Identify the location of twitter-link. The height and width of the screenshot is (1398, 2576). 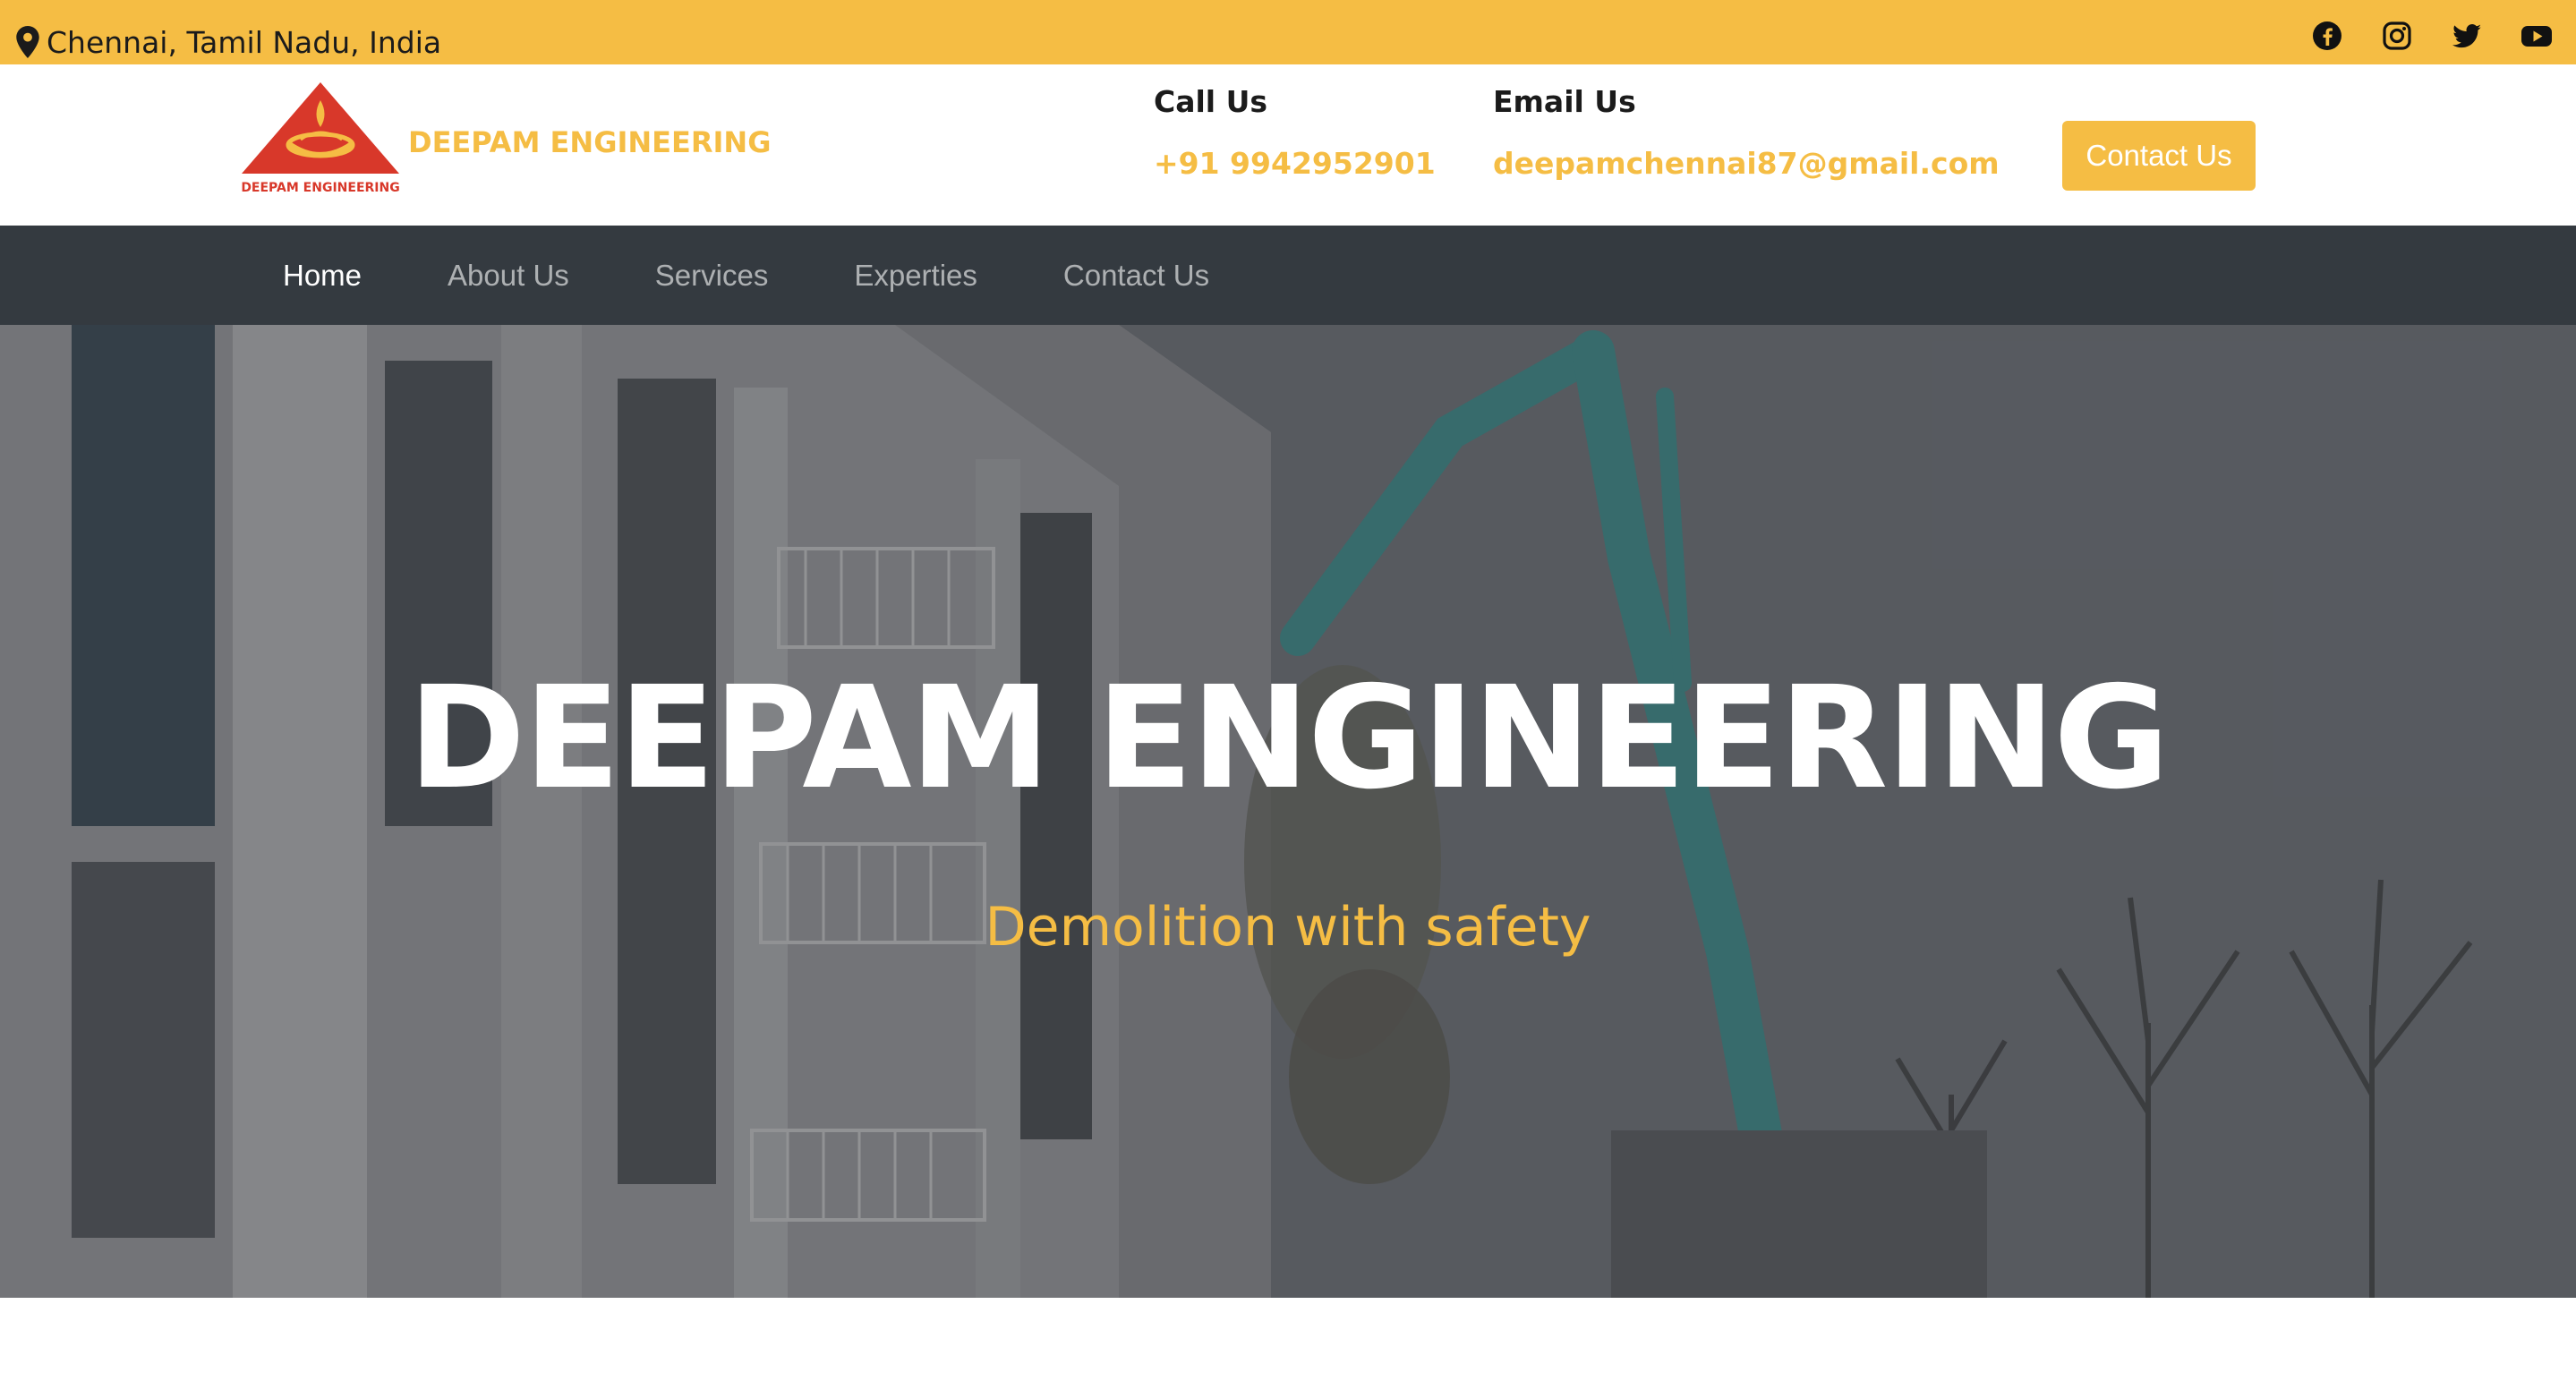
(2467, 36).